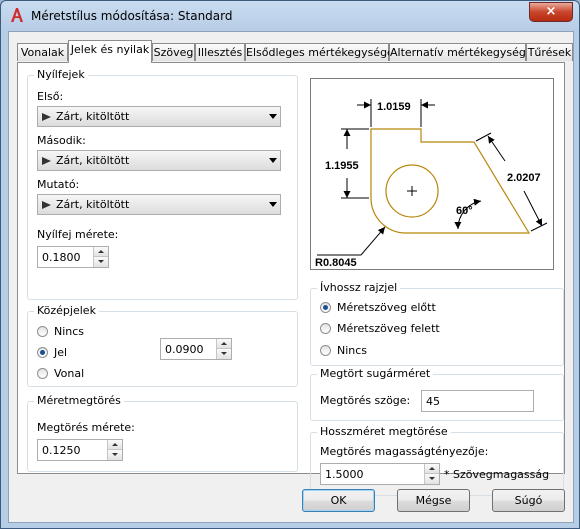  Describe the element at coordinates (93, 116) in the screenshot. I see `first-arrow-value: Zárt, kitöltött` at that location.